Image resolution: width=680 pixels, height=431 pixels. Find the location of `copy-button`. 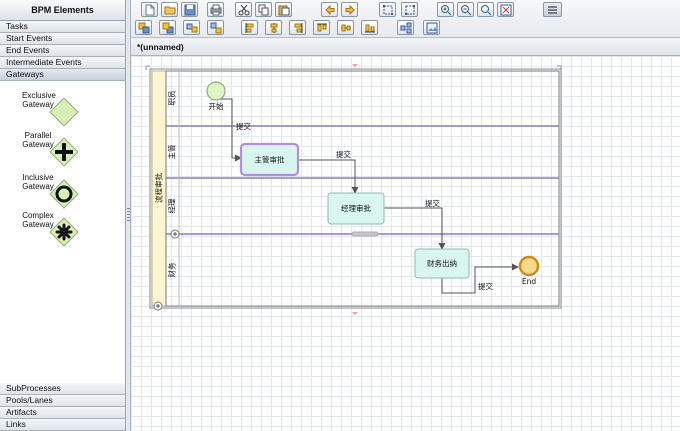

copy-button is located at coordinates (263, 9).